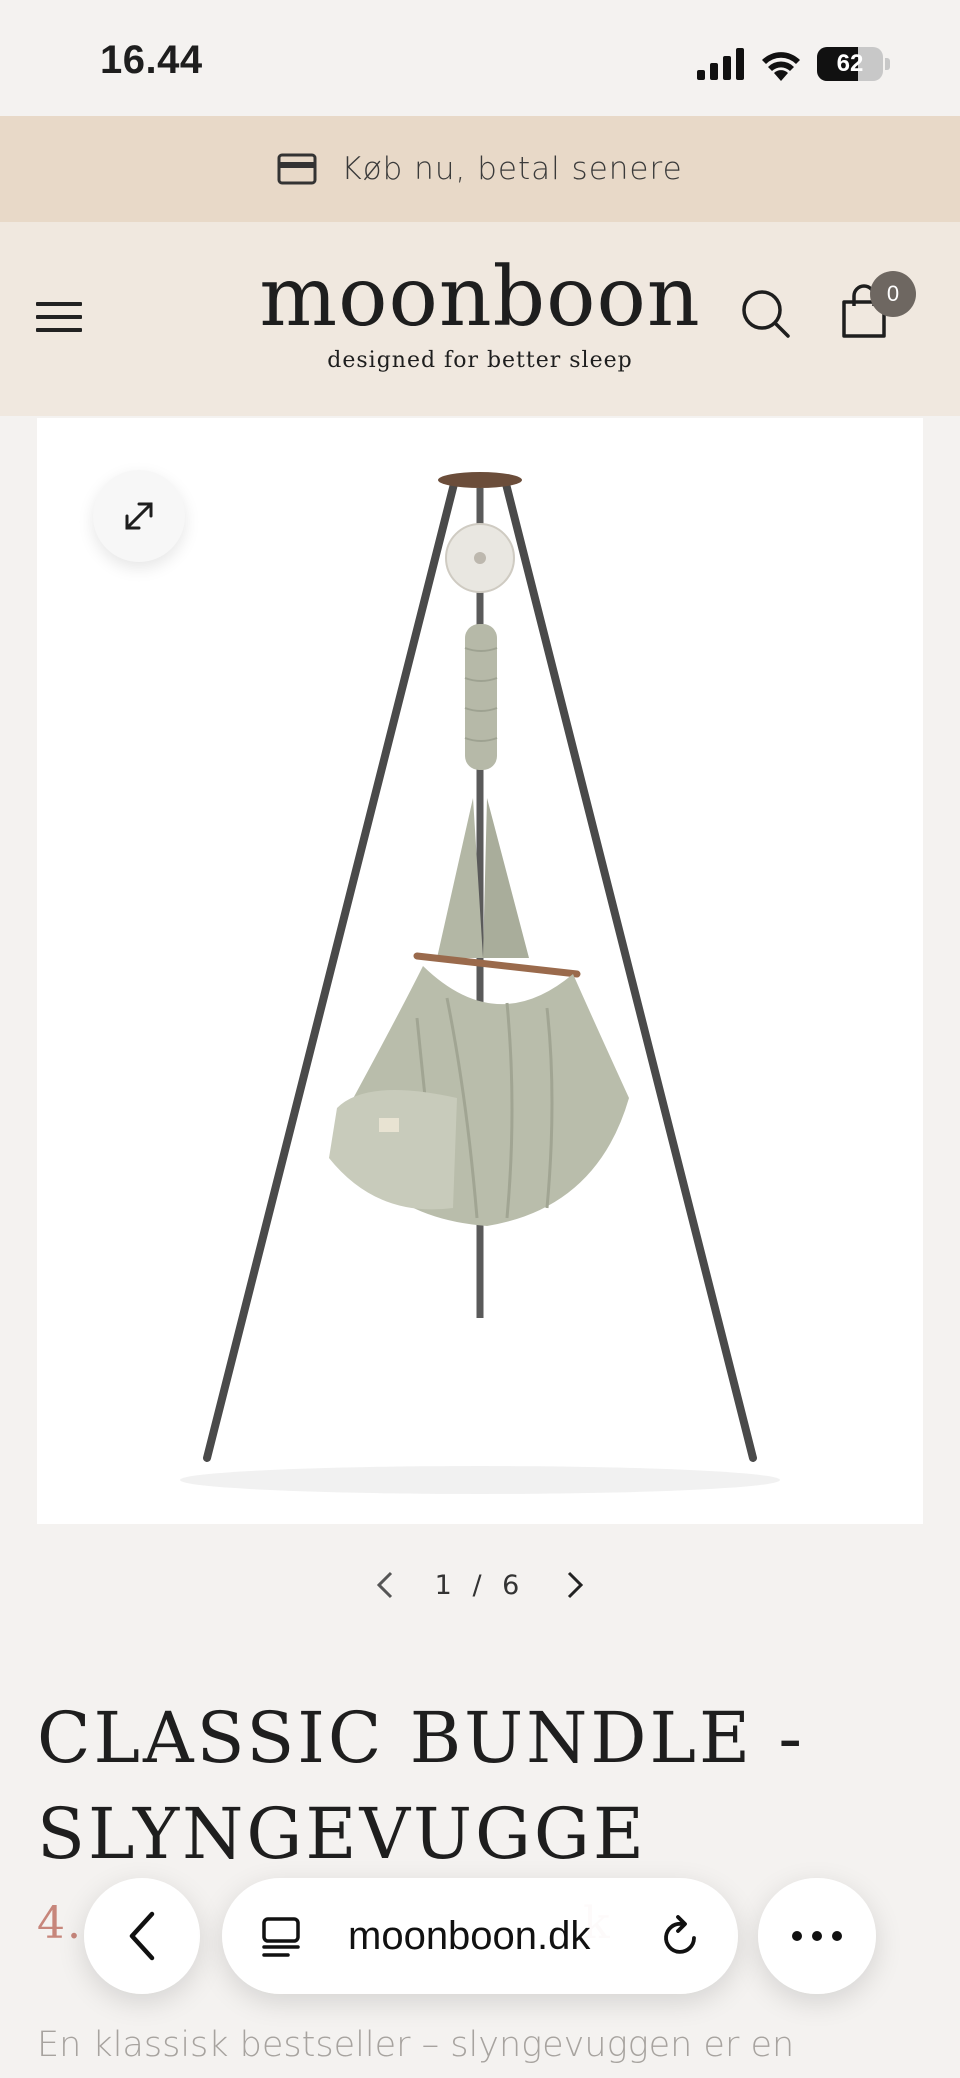 The width and height of the screenshot is (960, 2078). What do you see at coordinates (512, 169) in the screenshot?
I see `promo-text: Køb nu, betal senere` at bounding box center [512, 169].